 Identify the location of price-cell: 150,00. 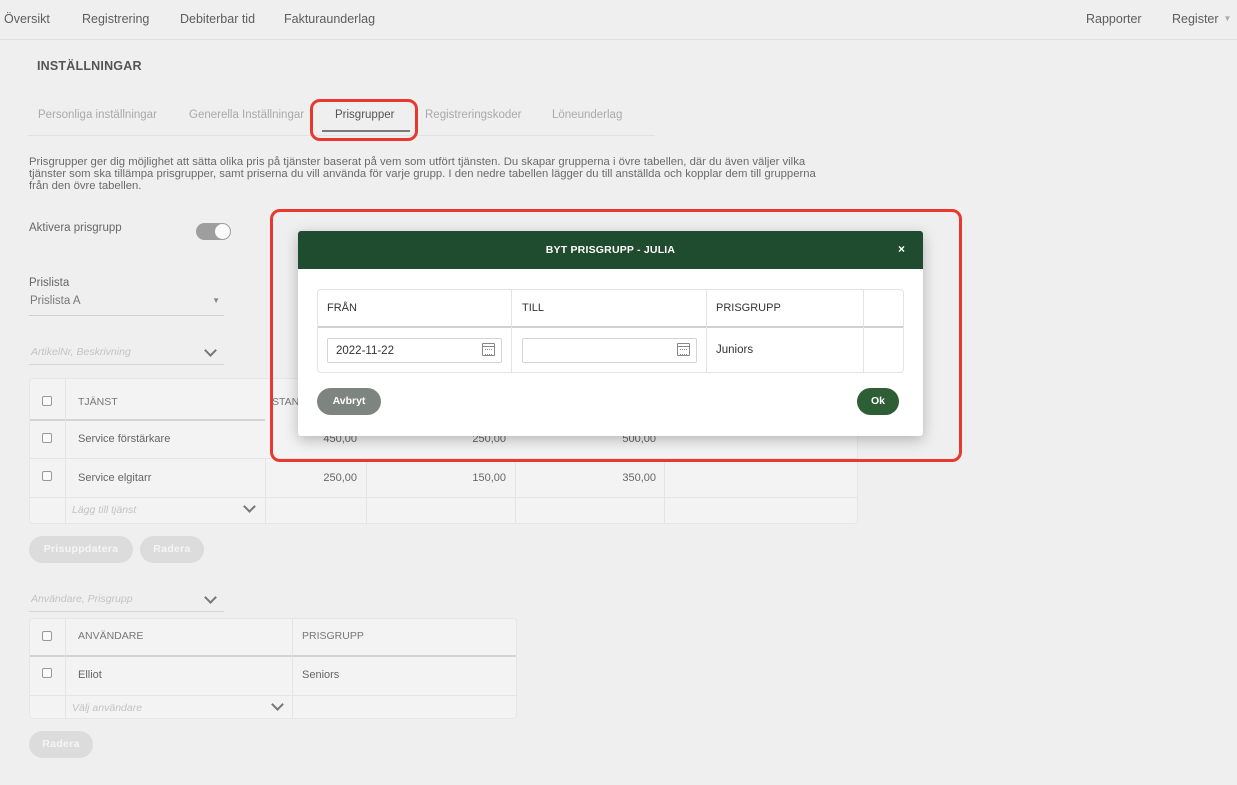
(489, 478).